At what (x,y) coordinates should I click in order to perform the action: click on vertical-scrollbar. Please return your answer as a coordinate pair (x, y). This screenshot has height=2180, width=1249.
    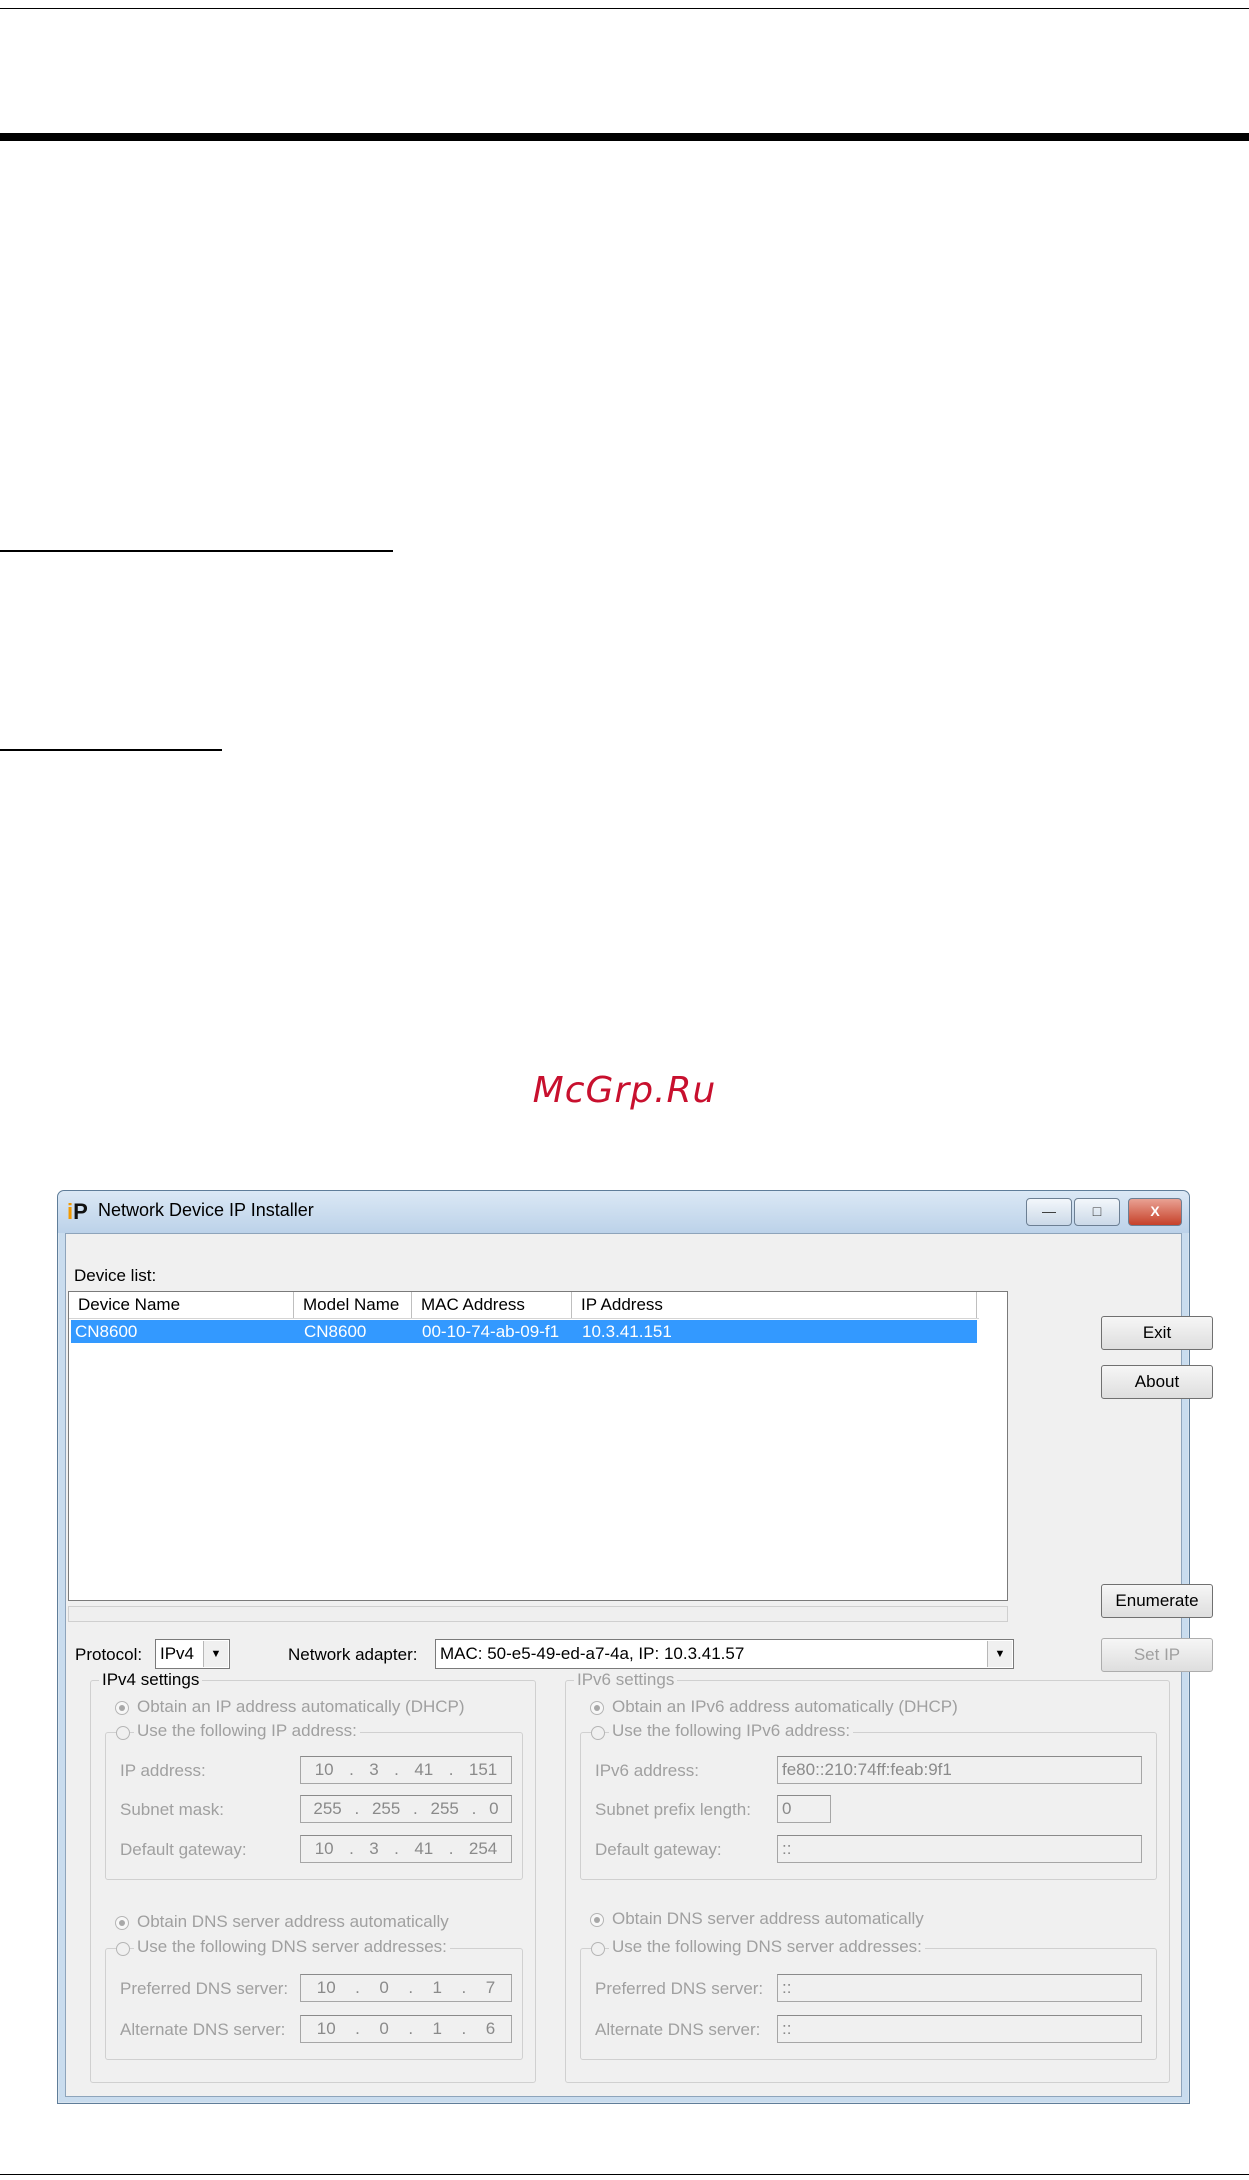
    Looking at the image, I should click on (993, 1459).